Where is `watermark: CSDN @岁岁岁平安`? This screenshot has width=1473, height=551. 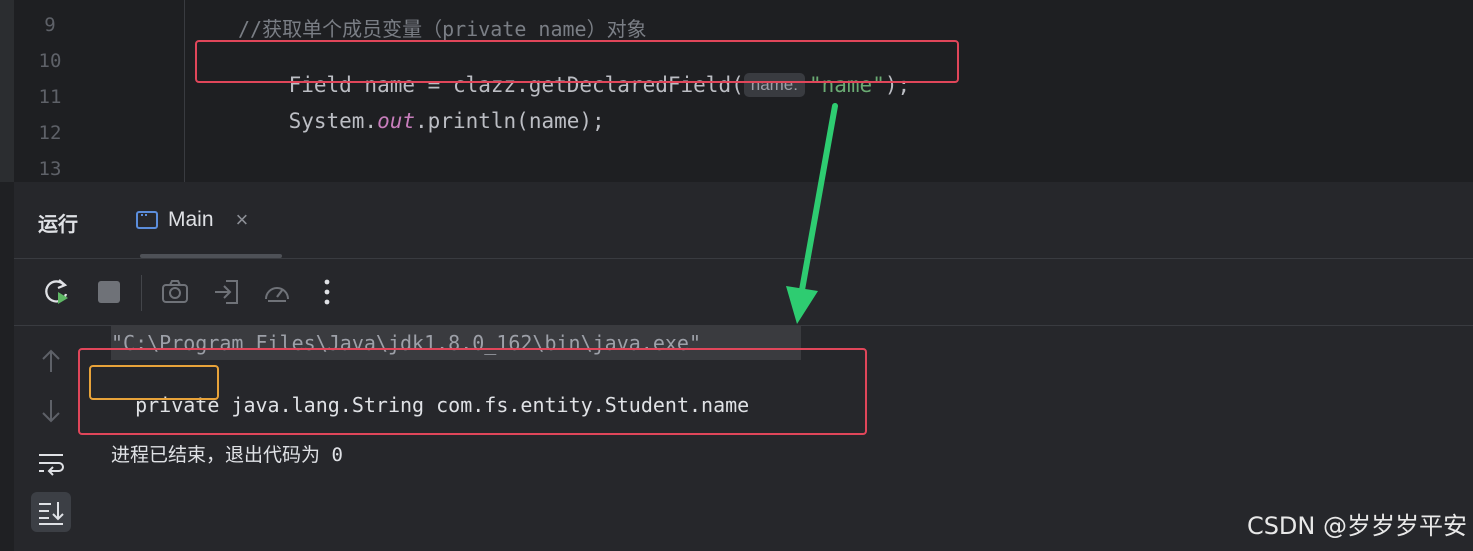 watermark: CSDN @岁岁岁平安 is located at coordinates (1356, 526).